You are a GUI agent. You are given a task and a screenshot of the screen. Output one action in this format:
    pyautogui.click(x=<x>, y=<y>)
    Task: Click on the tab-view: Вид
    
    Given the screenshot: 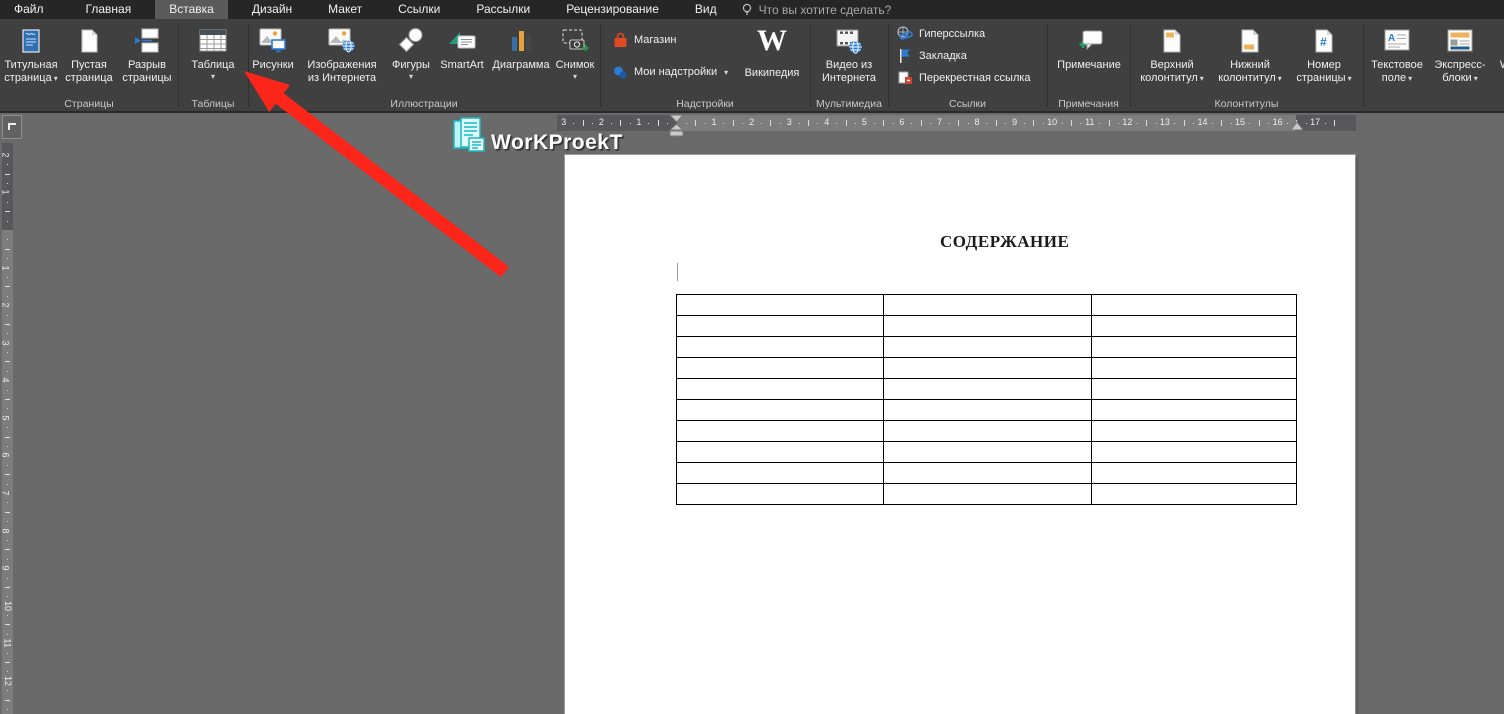 What is the action you would take?
    pyautogui.click(x=706, y=9)
    